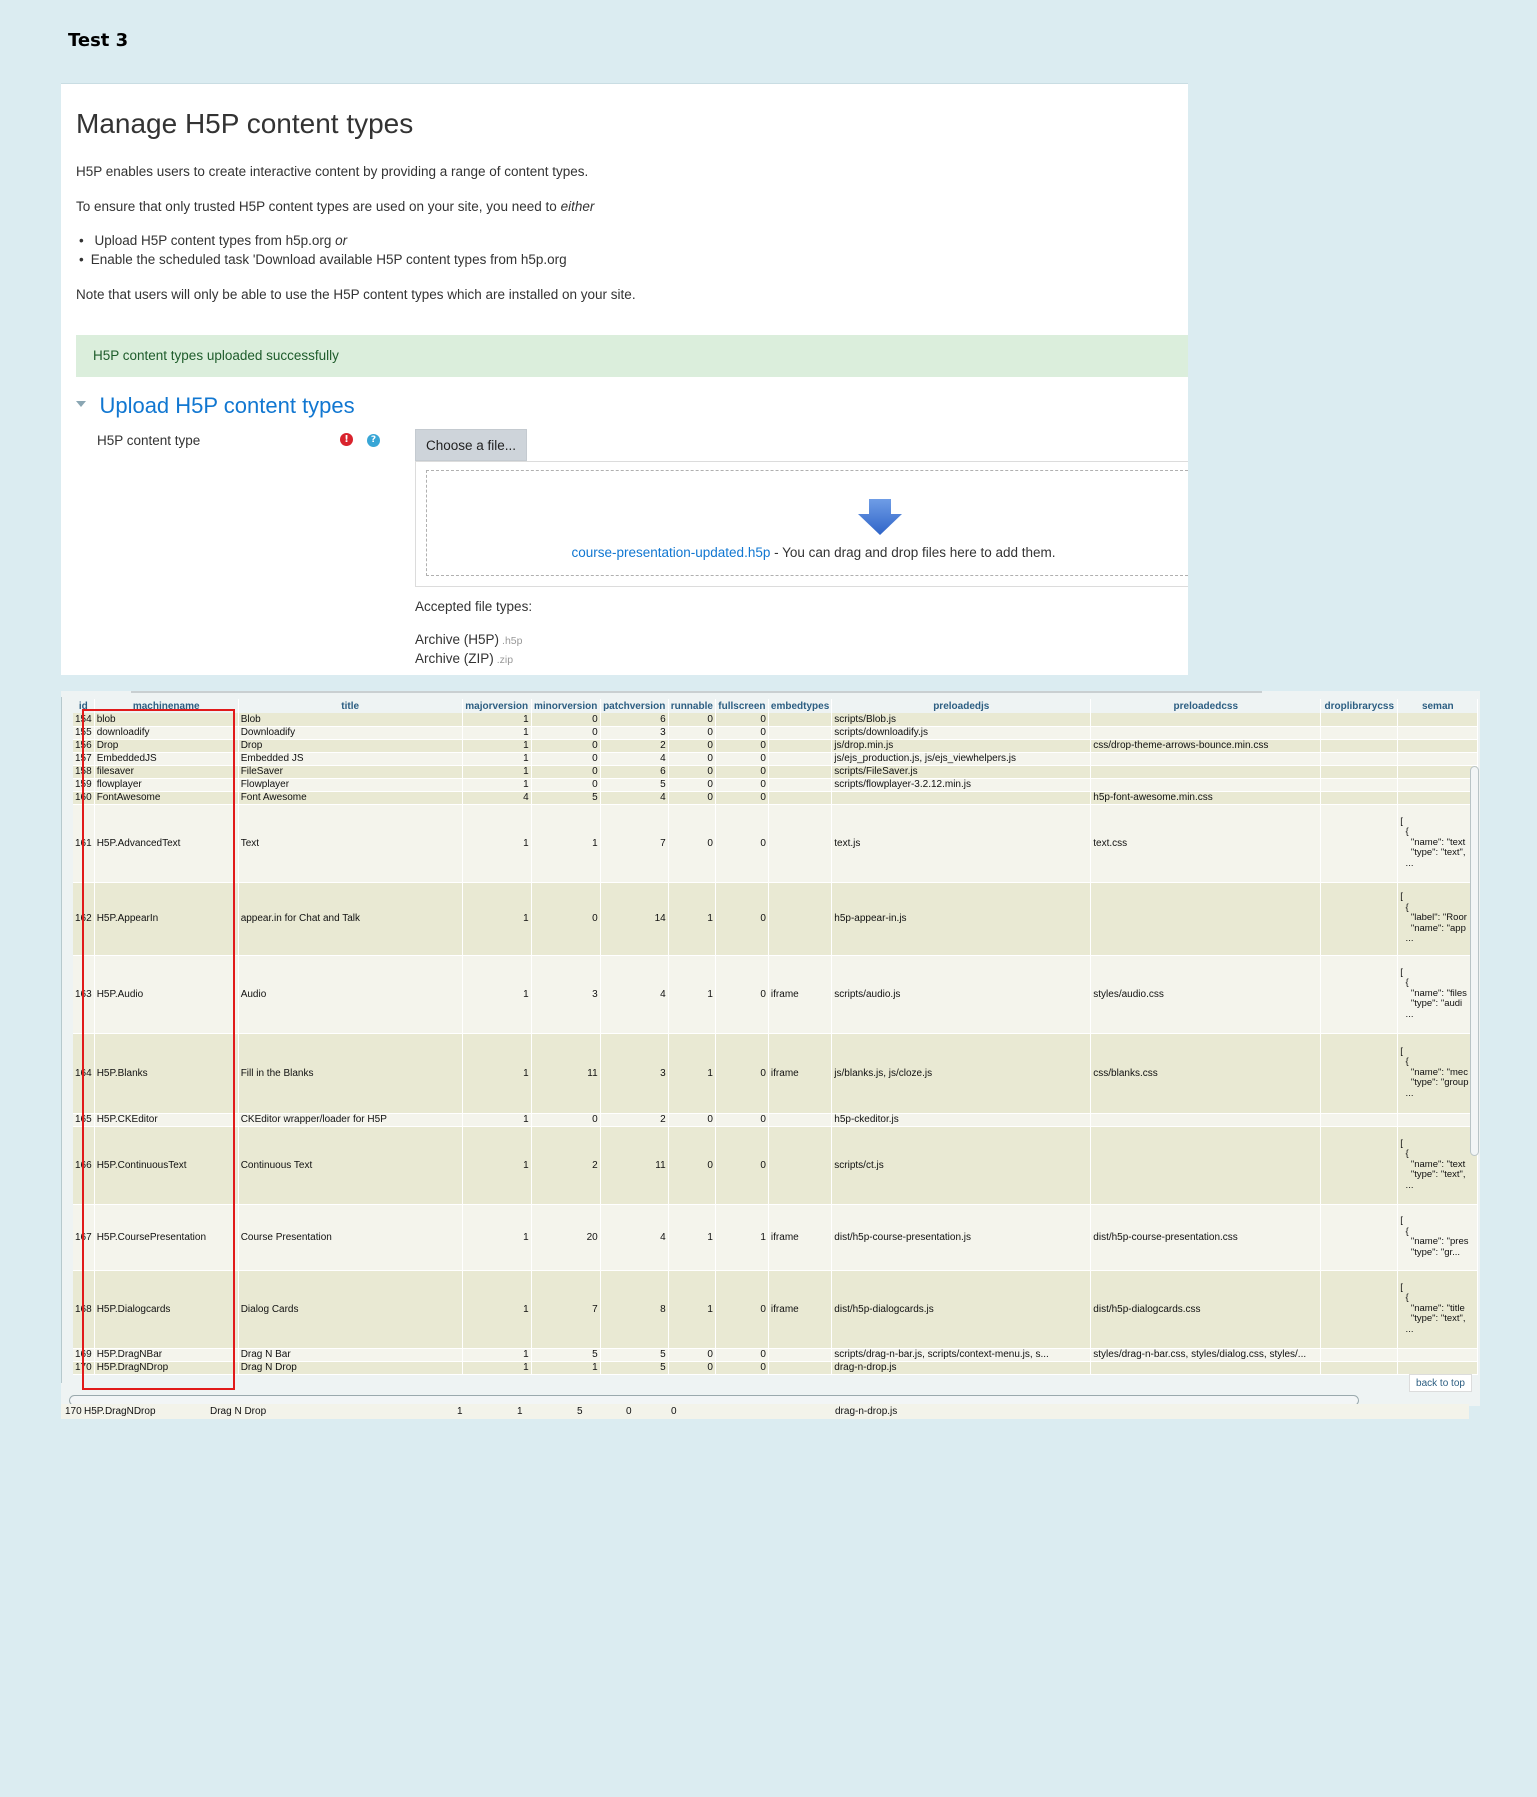 The height and width of the screenshot is (1797, 1537). I want to click on table-cell: dist/h5p-course-presentation.js, so click(961, 1237).